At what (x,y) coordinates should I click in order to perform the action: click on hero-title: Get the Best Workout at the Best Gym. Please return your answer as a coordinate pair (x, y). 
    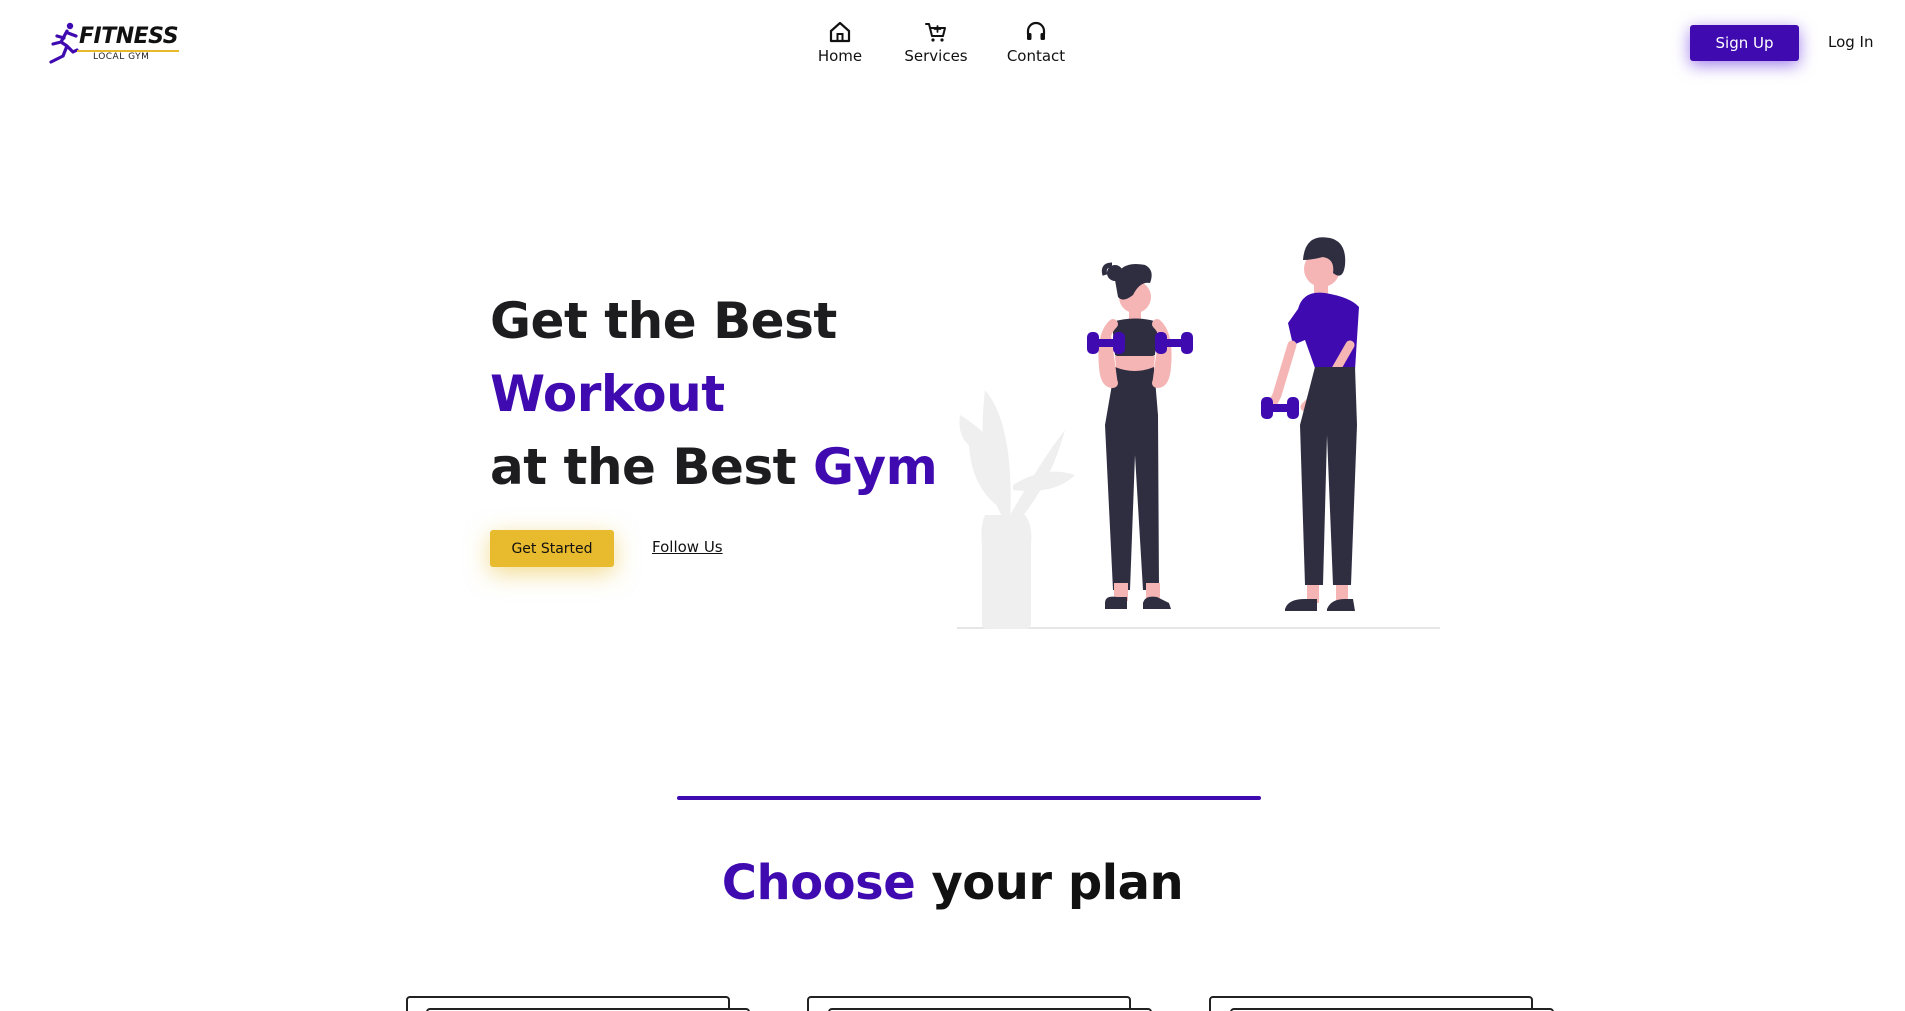
    Looking at the image, I should click on (714, 394).